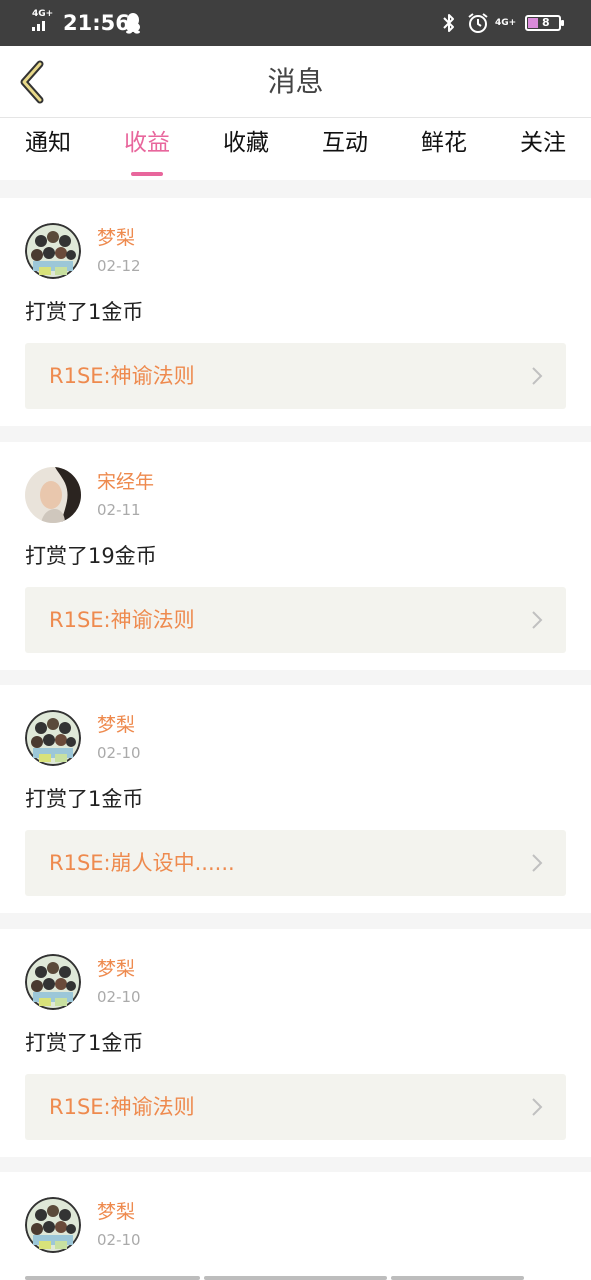  I want to click on status-bar: 4G+ 21:56 4G+ 8, so click(295, 23).